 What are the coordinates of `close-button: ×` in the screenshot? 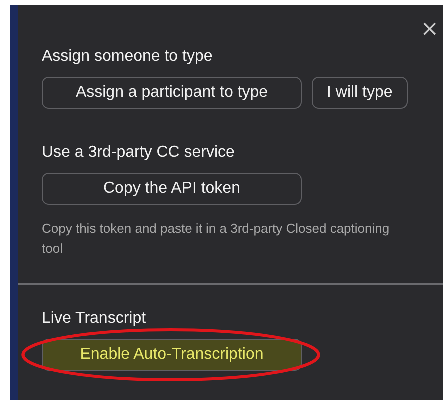 It's located at (429, 30).